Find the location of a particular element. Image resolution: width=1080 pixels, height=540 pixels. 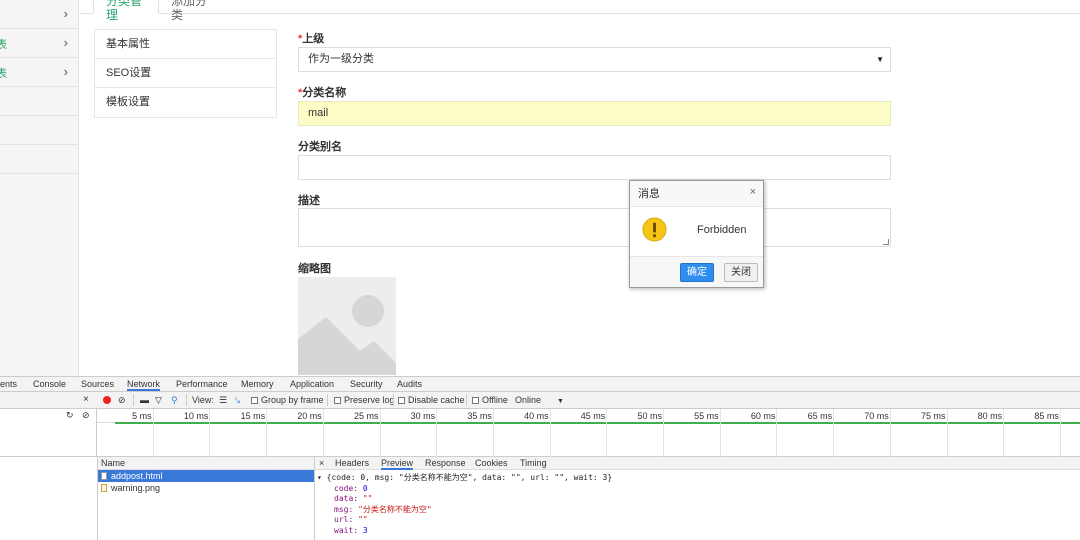

tab-headers: Headers is located at coordinates (352, 463).